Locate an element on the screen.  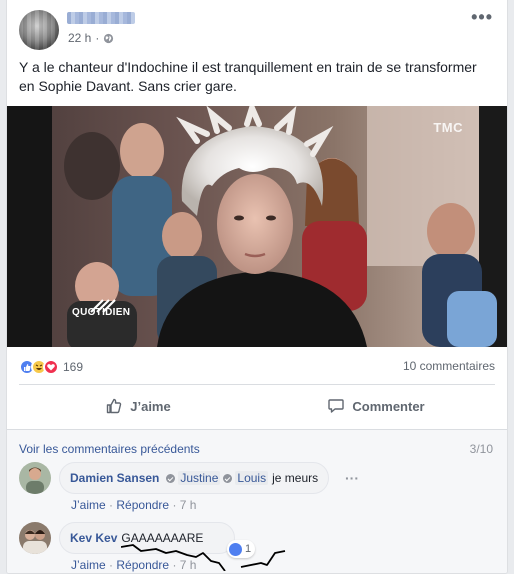
more-options-icon: ••• is located at coordinates (482, 17).